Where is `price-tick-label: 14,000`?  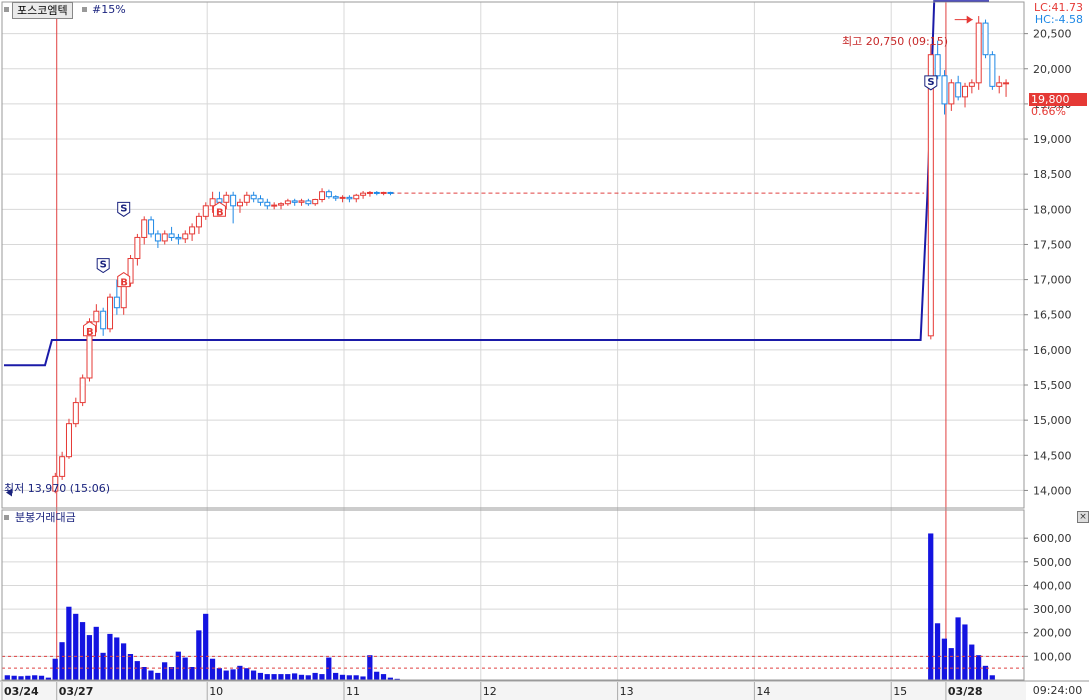
price-tick-label: 14,000 is located at coordinates (1052, 490).